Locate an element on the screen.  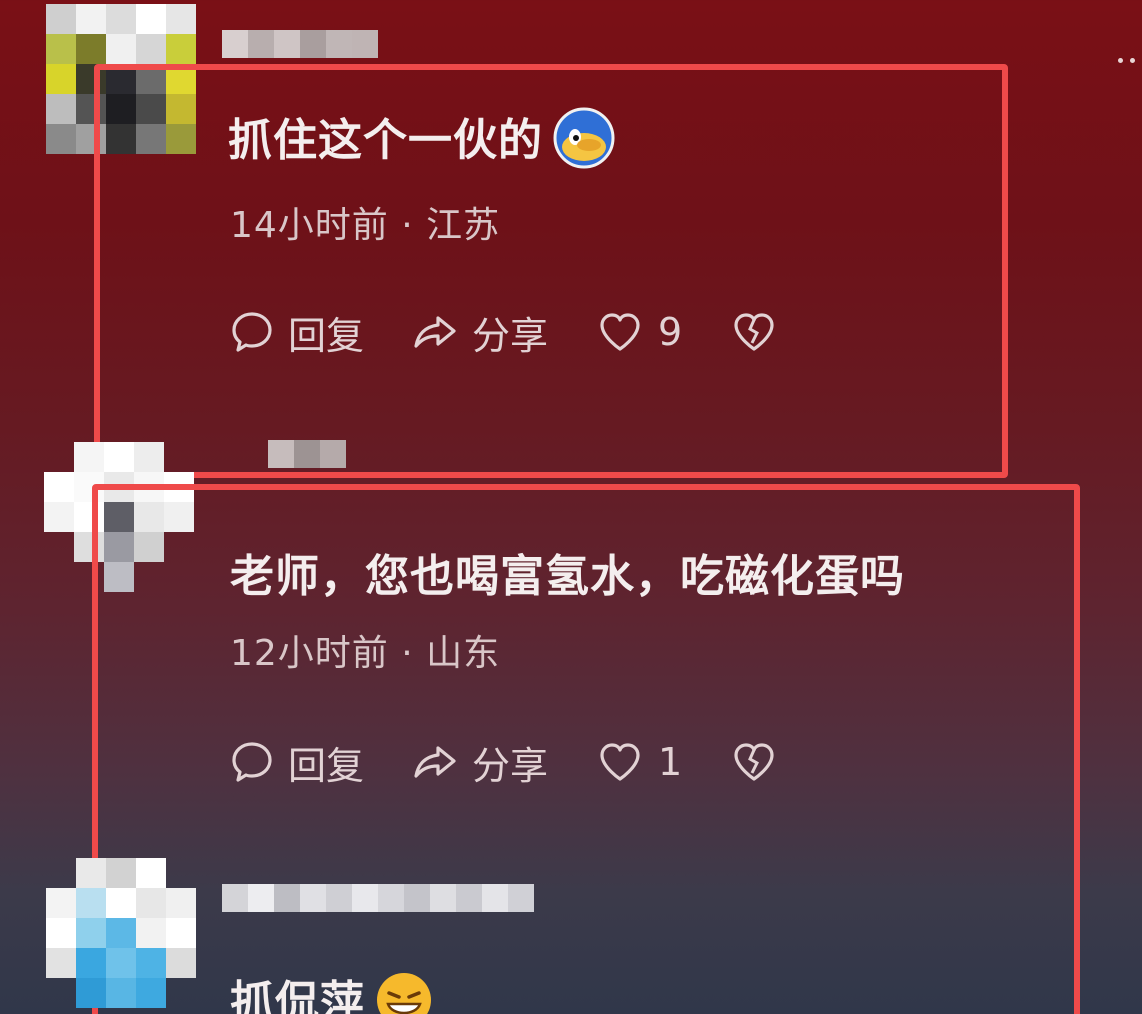
comment-text: 抓侃萍 is located at coordinates (331, 990).